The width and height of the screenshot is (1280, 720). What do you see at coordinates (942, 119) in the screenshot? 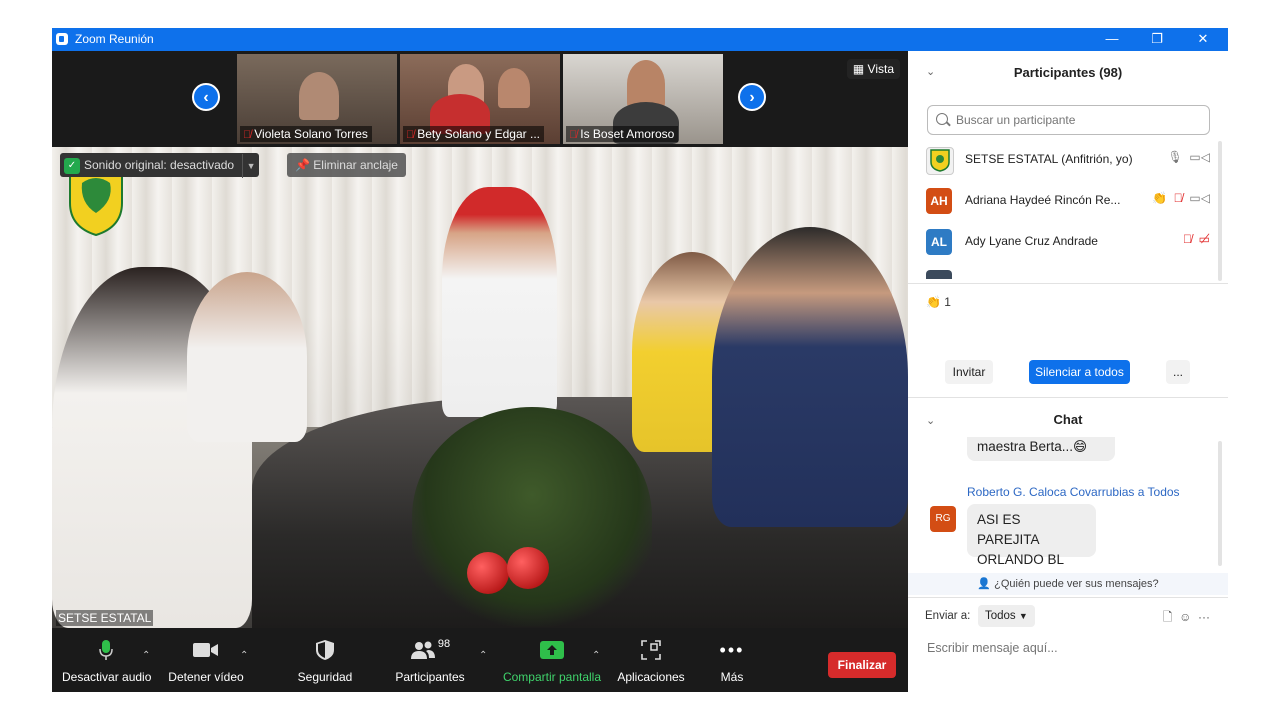
I see `search-icon` at bounding box center [942, 119].